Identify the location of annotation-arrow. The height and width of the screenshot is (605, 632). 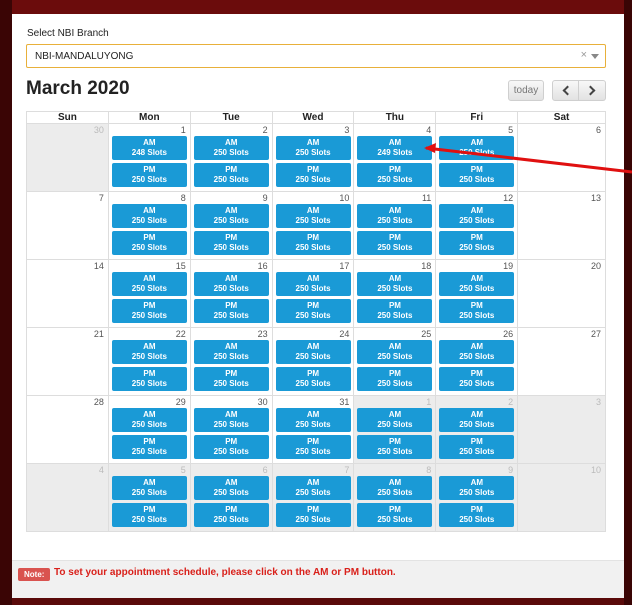
(528, 158).